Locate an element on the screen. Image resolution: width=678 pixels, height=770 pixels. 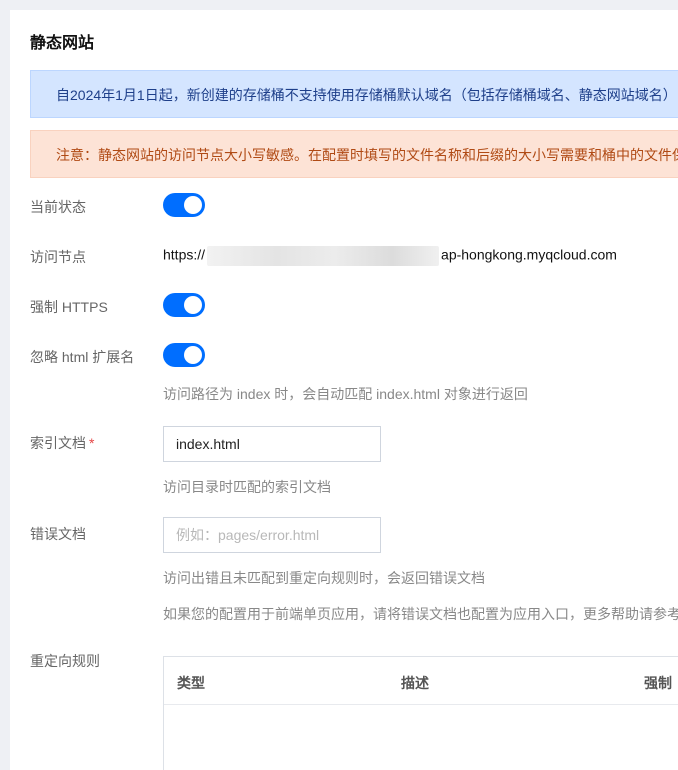
force-https-label: 强制 HTTPS is located at coordinates (69, 307).